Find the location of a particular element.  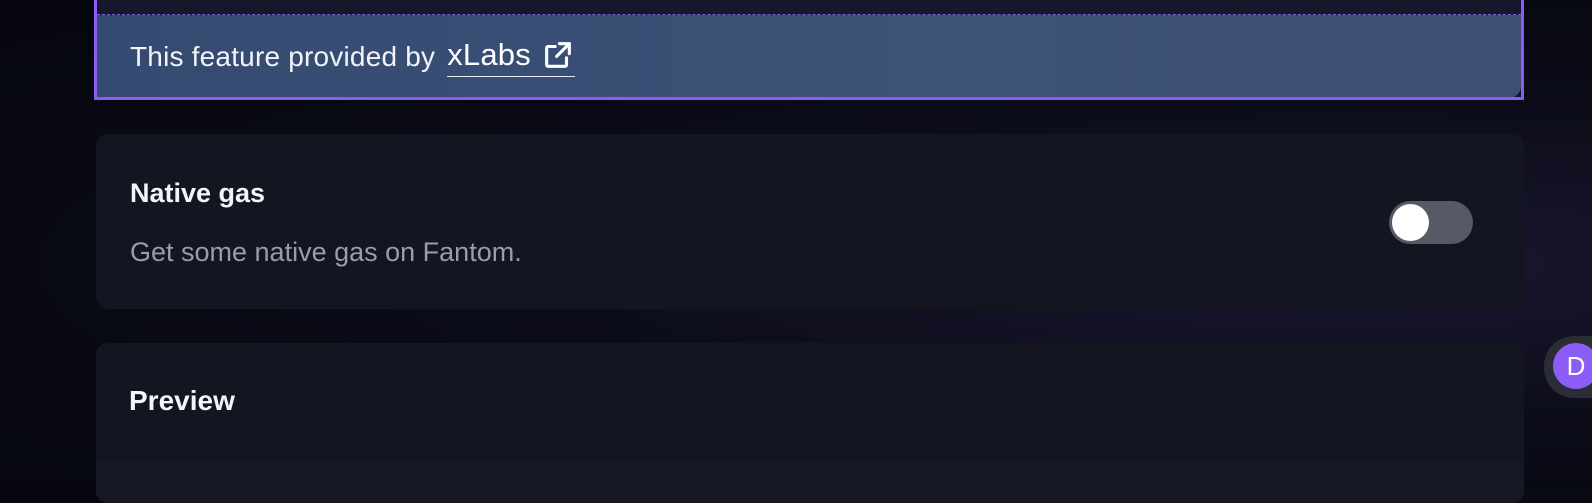

toggle-knob is located at coordinates (1410, 222).